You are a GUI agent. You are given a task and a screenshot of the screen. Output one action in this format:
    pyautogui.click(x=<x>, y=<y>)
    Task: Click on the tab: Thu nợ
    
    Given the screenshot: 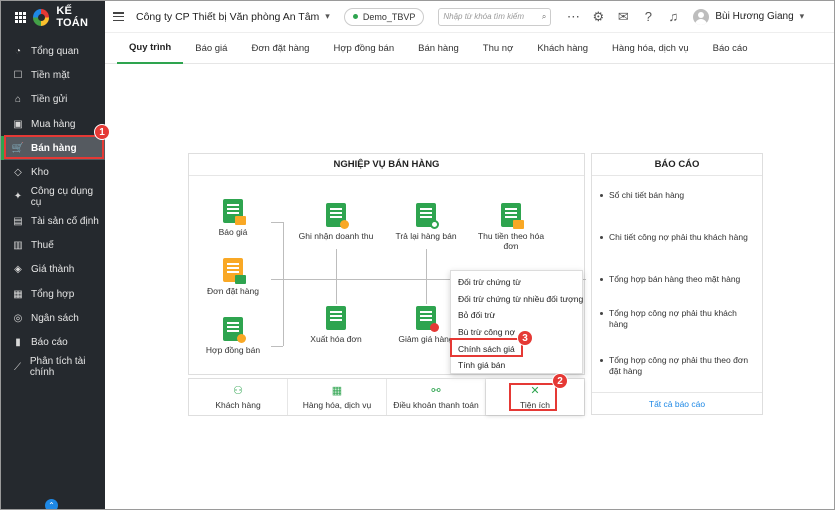 What is the action you would take?
    pyautogui.click(x=498, y=48)
    